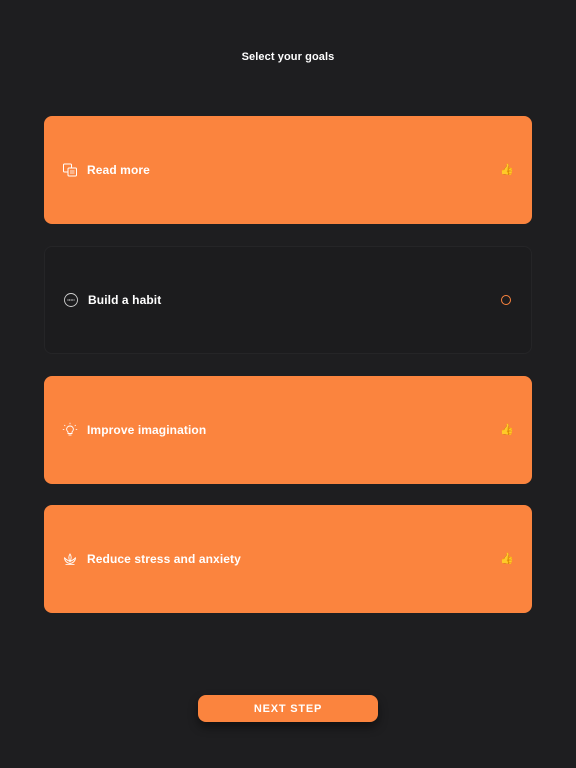  I want to click on goal-label: Improve imagination, so click(147, 430).